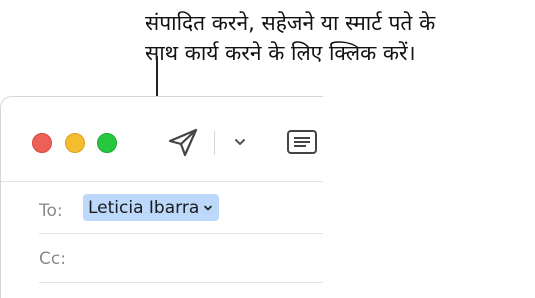 This screenshot has height=298, width=535. Describe the element at coordinates (107, 143) in the screenshot. I see `zoom-button` at that location.